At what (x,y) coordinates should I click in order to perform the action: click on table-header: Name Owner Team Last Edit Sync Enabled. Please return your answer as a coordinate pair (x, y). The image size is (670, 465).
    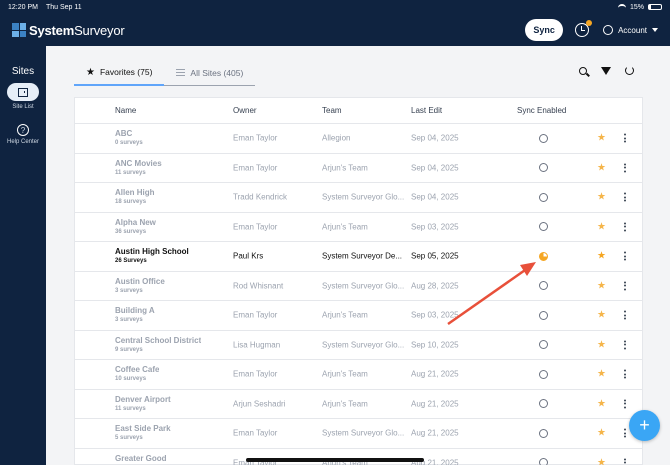
    Looking at the image, I should click on (358, 111).